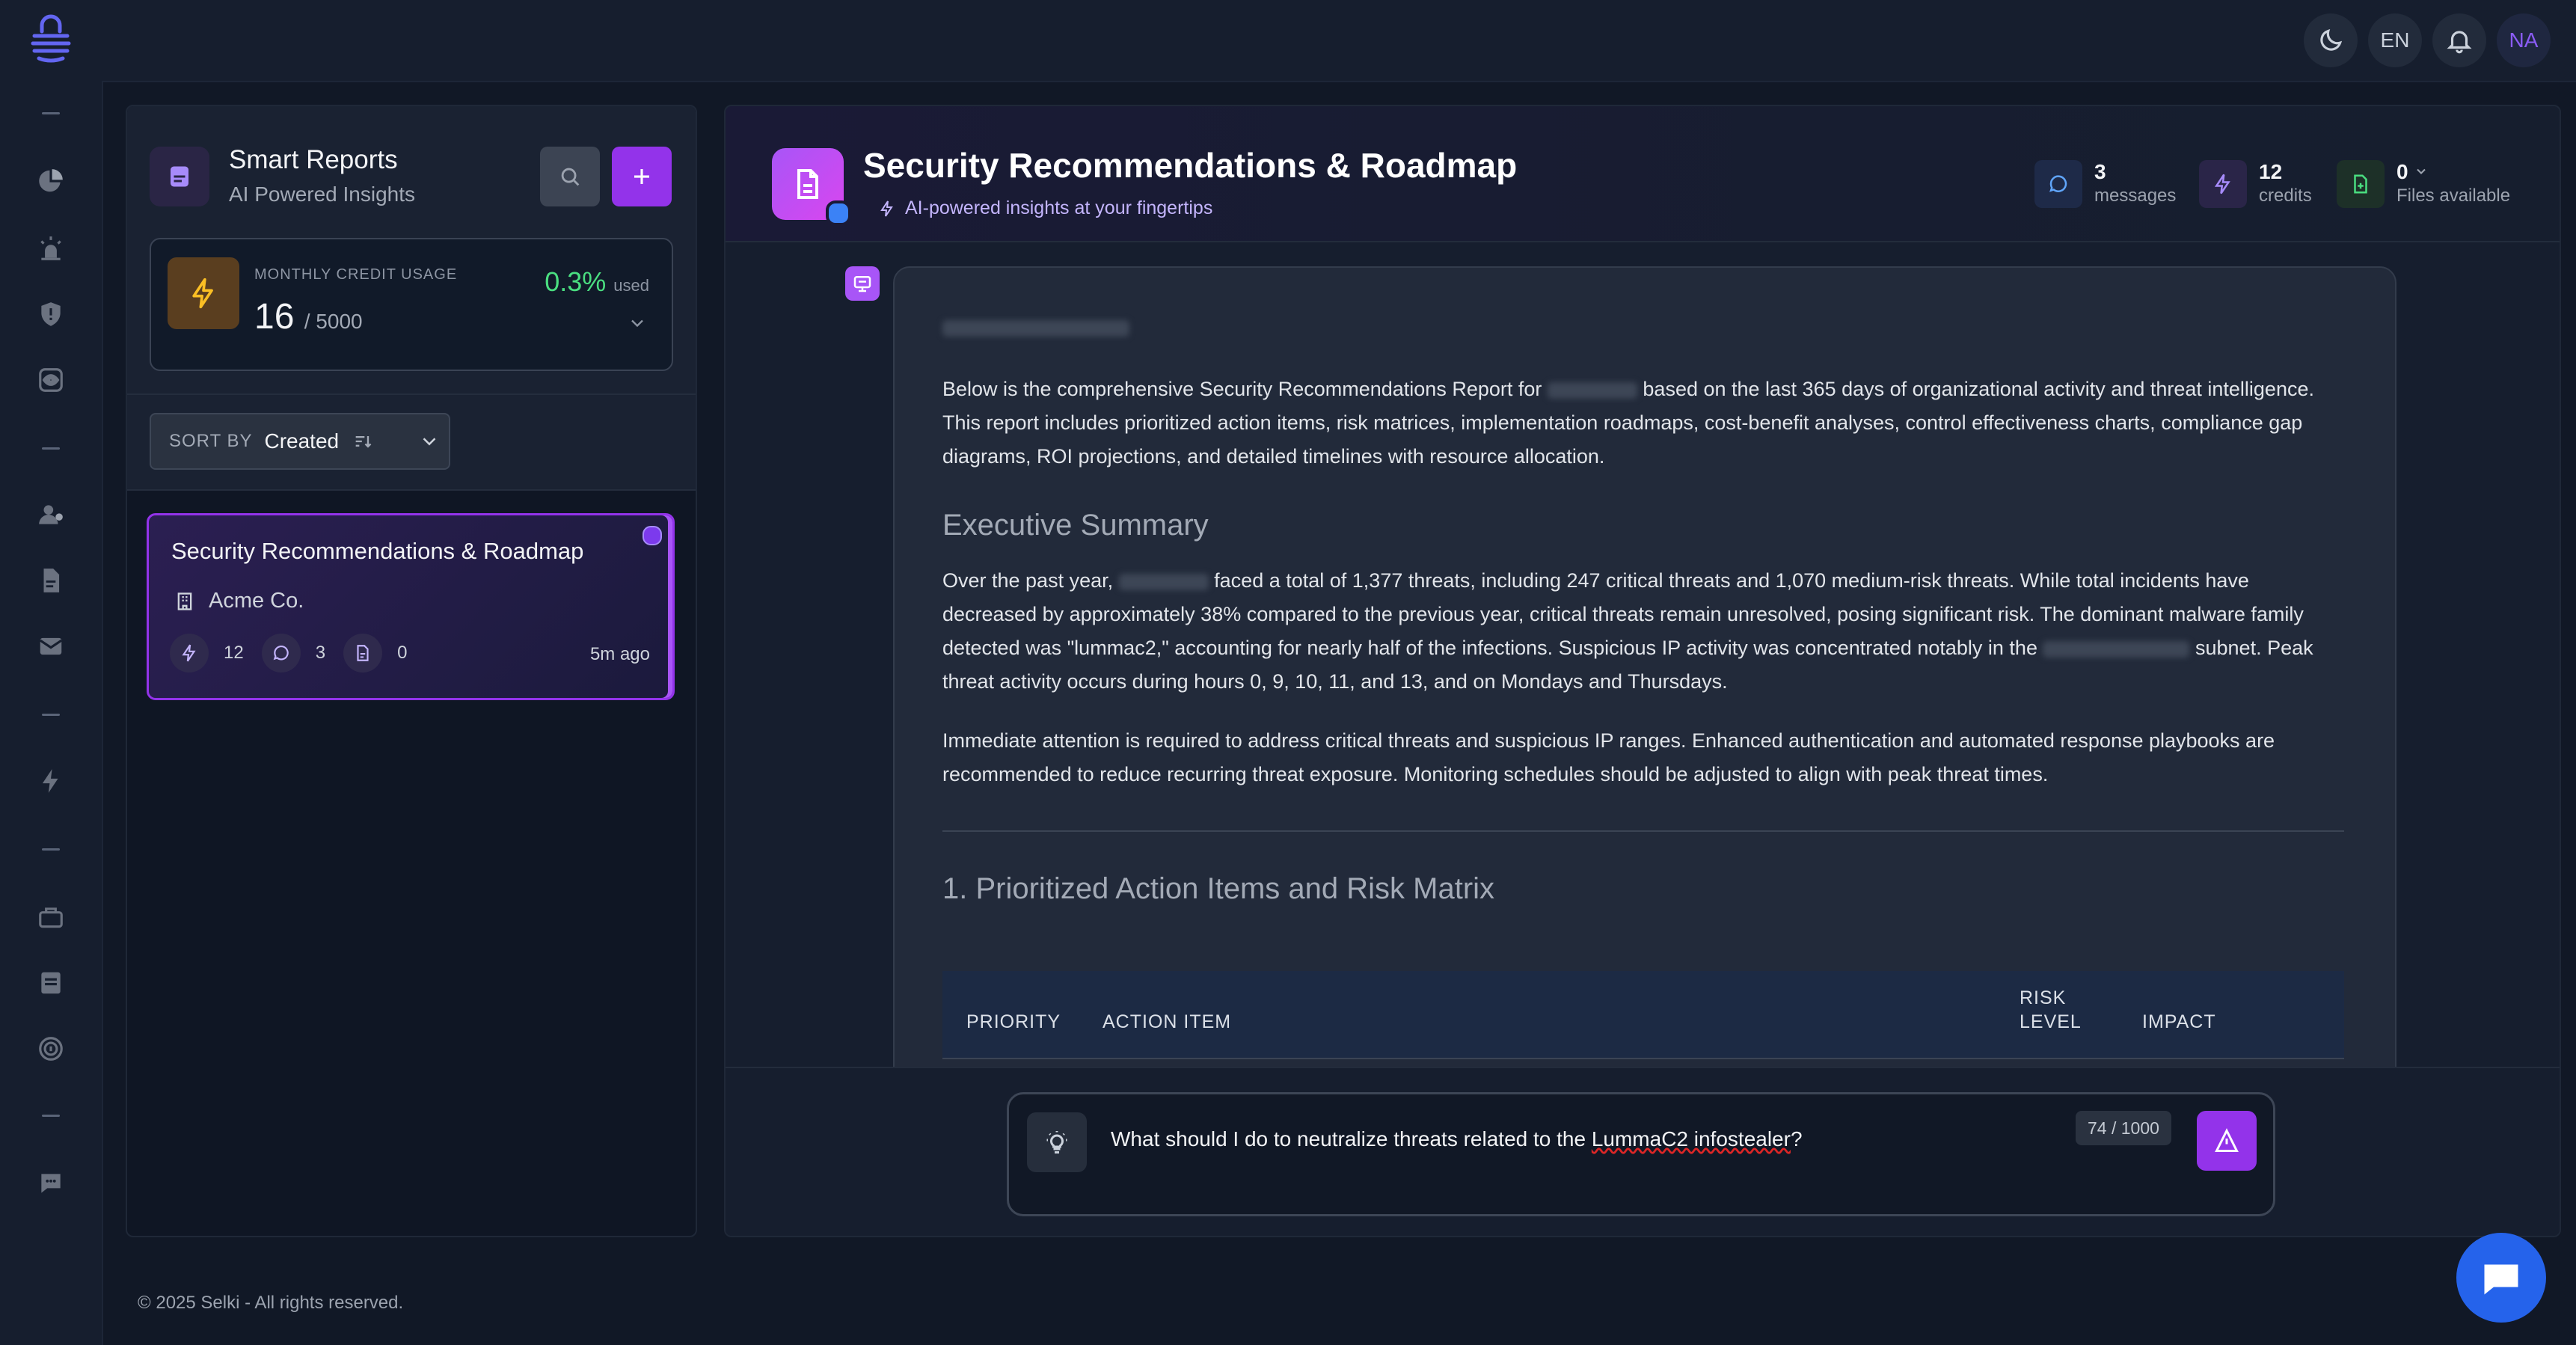  Describe the element at coordinates (377, 551) in the screenshot. I see `report-item-title: Security Recommendations & Roadmap` at that location.